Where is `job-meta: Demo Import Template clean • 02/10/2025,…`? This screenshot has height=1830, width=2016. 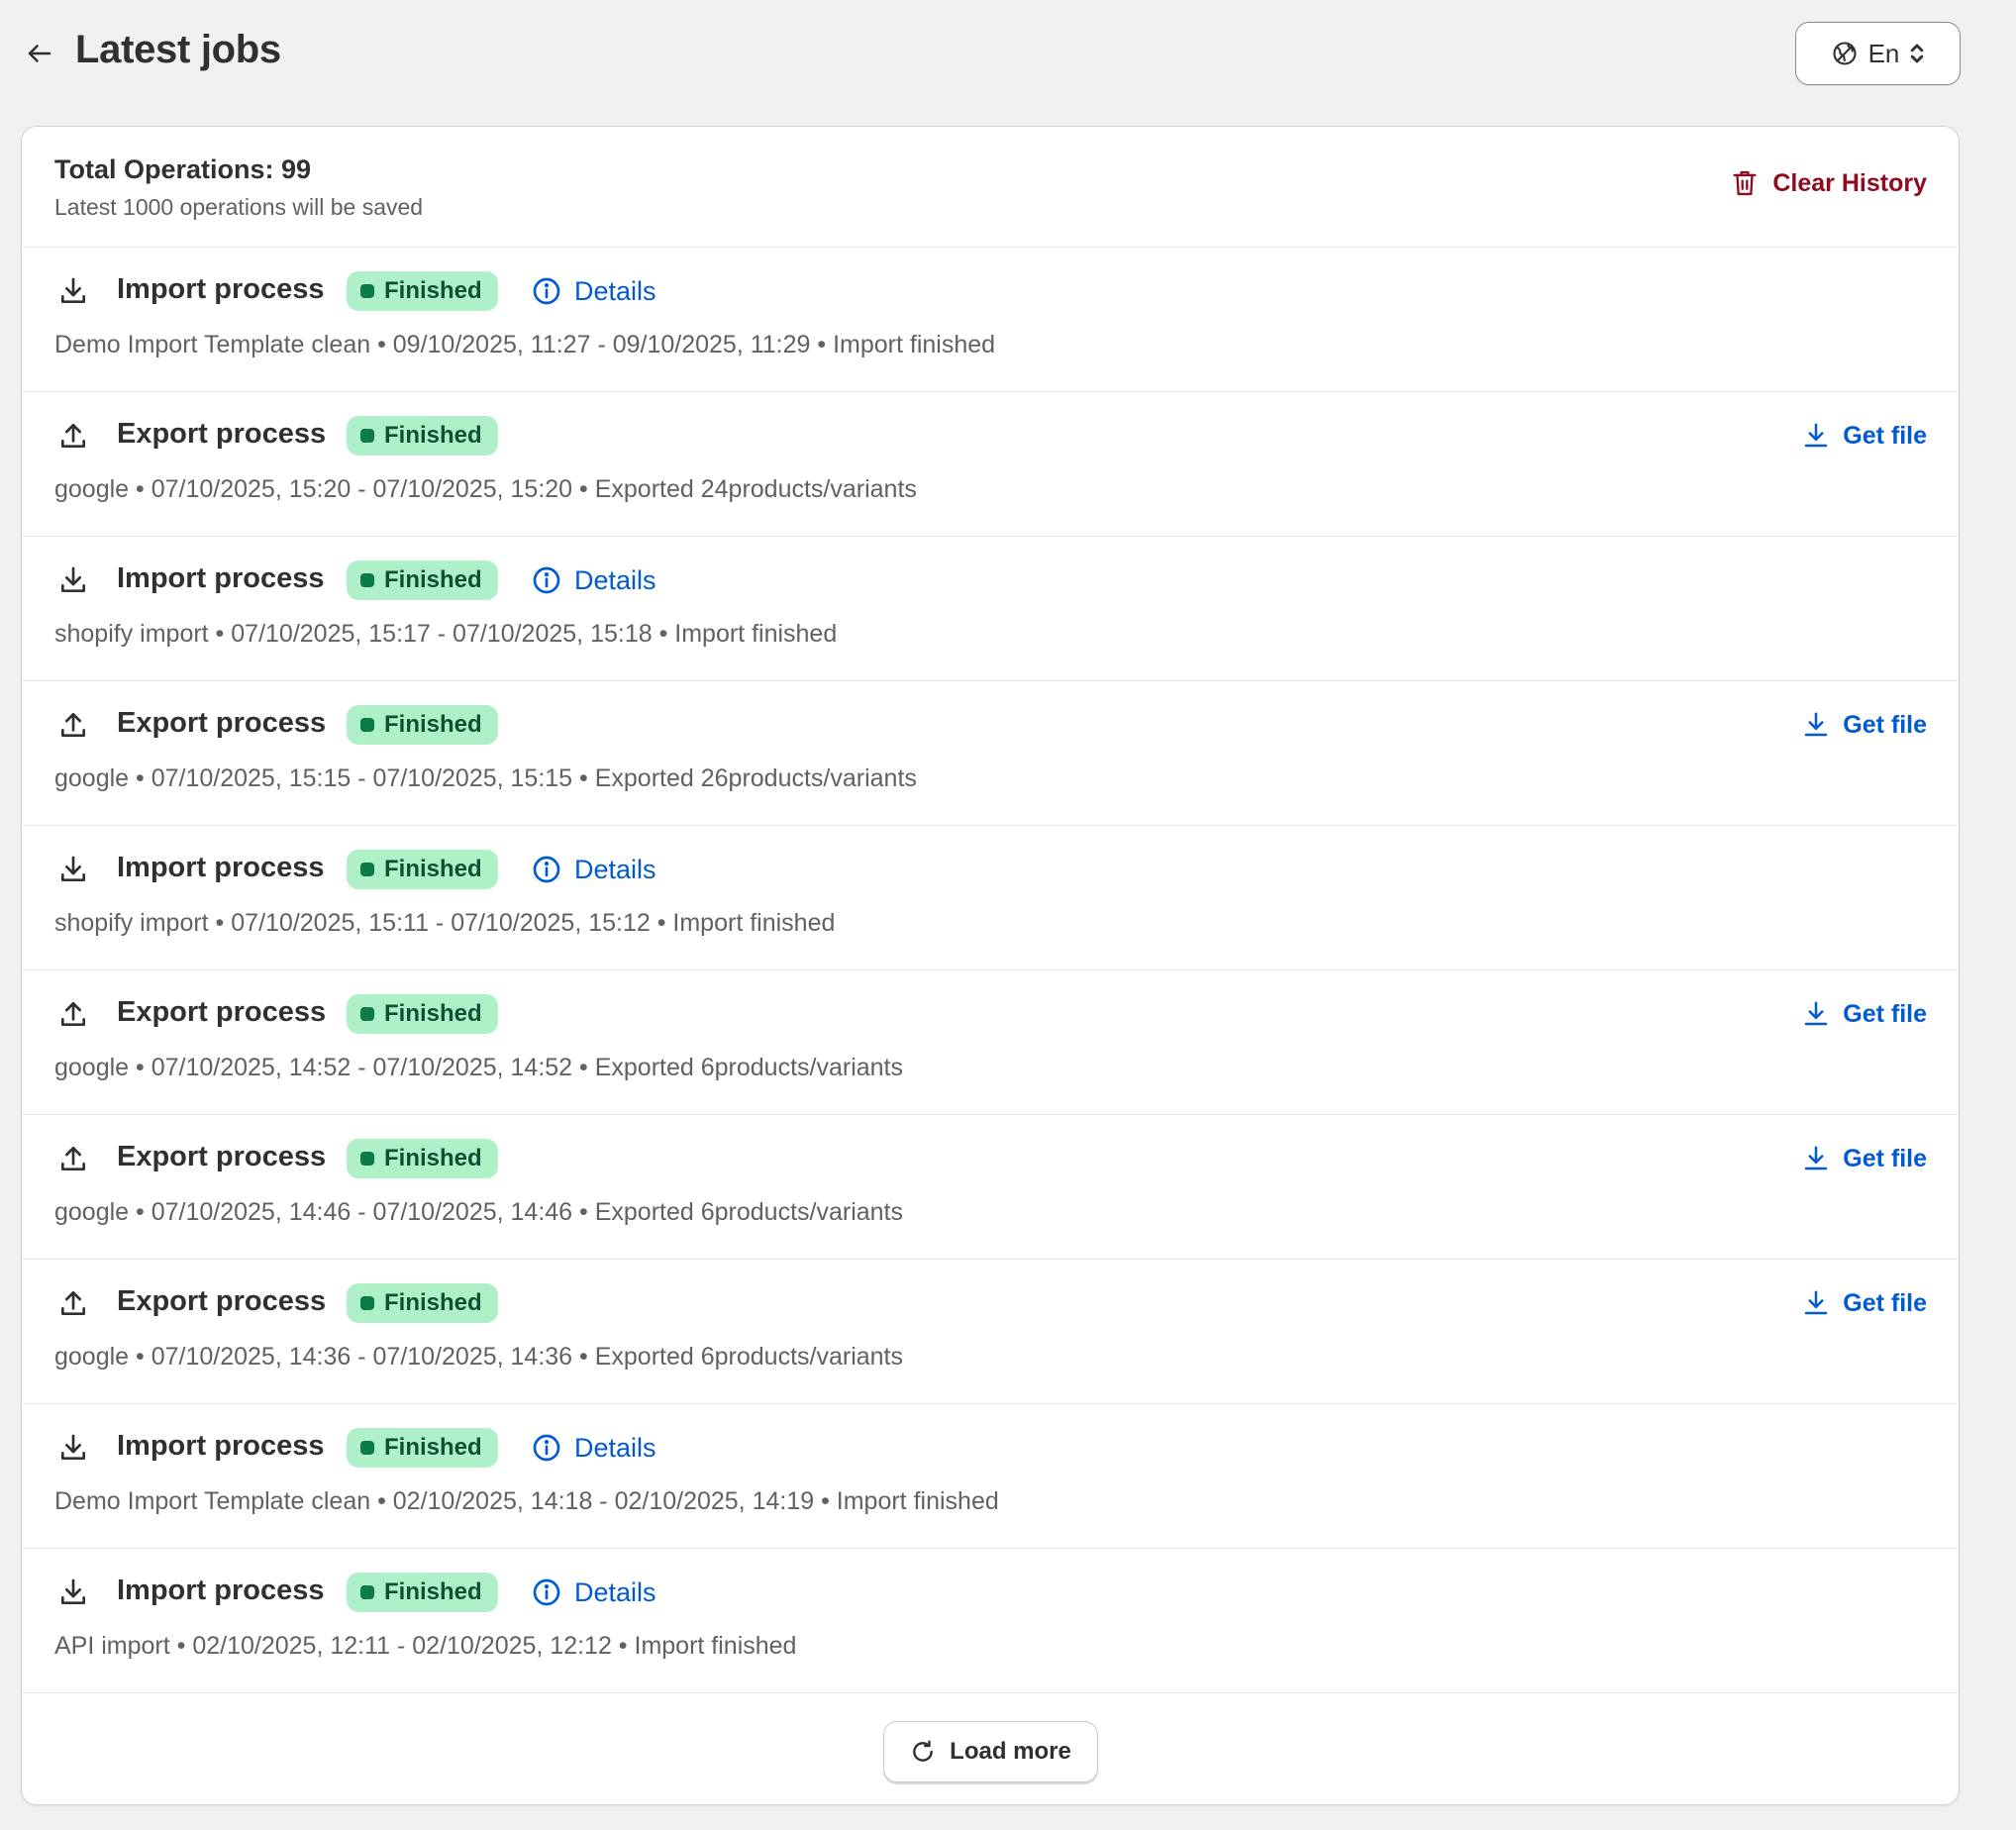 job-meta: Demo Import Template clean • 02/10/2025,… is located at coordinates (526, 1501).